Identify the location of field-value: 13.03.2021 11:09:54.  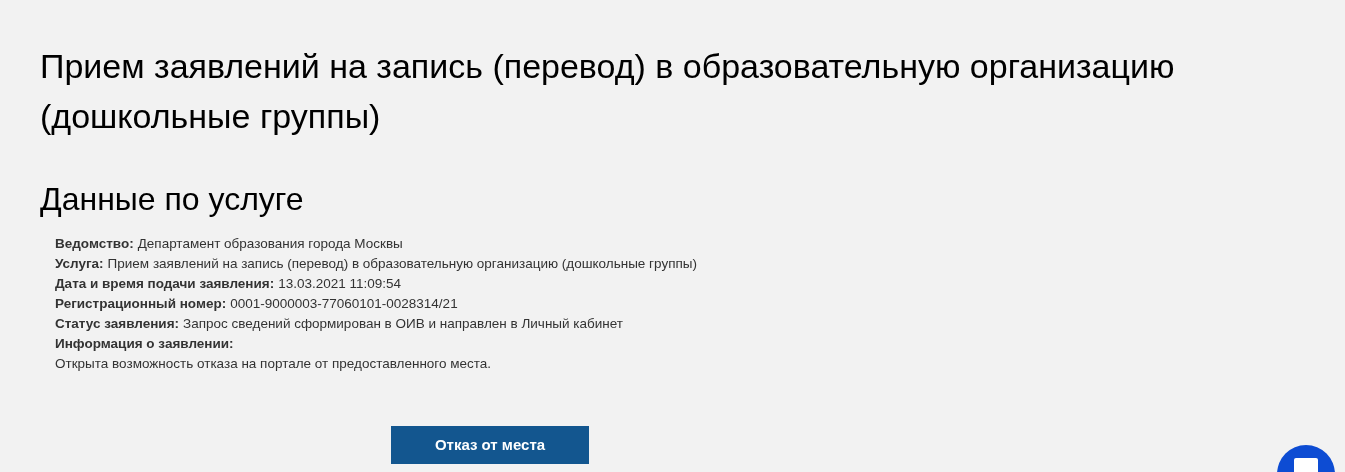
(340, 284).